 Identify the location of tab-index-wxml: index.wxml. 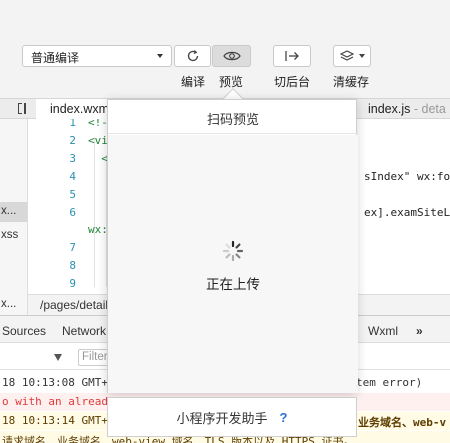
(74, 109).